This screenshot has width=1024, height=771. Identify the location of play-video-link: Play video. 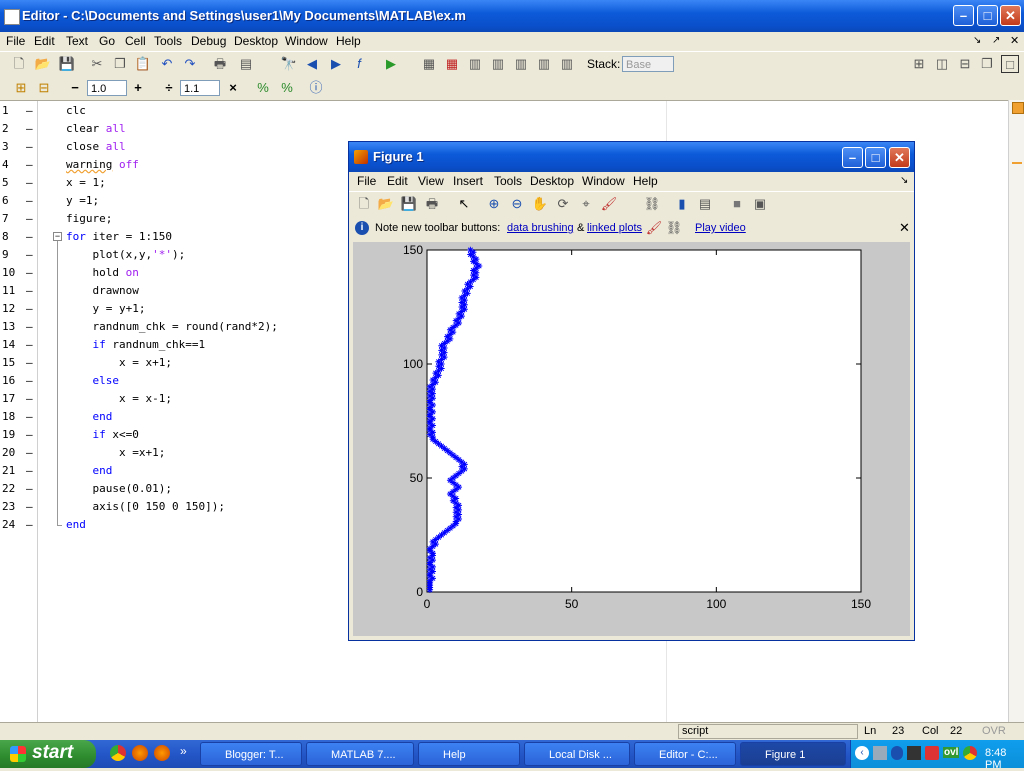
(720, 228).